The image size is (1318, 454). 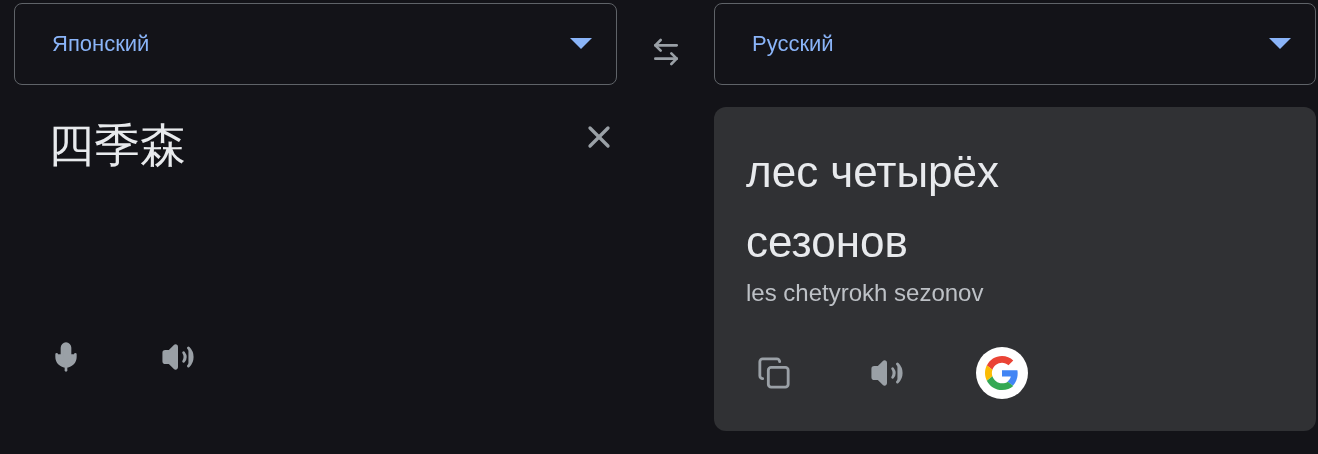 What do you see at coordinates (865, 293) in the screenshot?
I see `transliteration-text: les chetyrokh sezonov` at bounding box center [865, 293].